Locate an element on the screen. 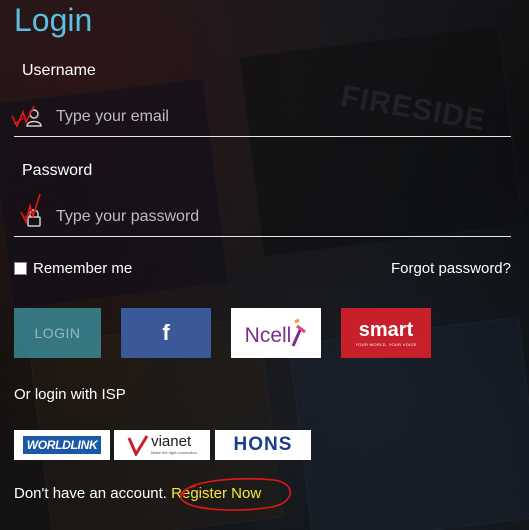  forgot-password-link: Forgot password? is located at coordinates (451, 268).